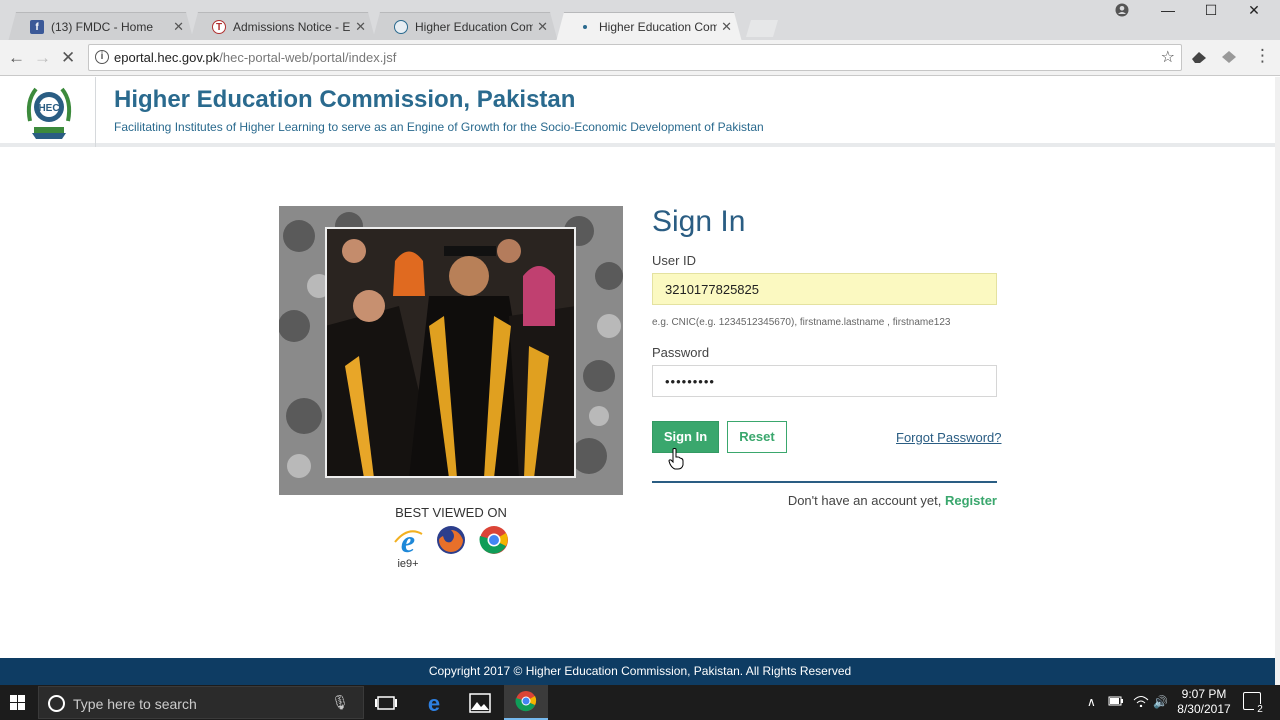 Image resolution: width=1280 pixels, height=720 pixels. Describe the element at coordinates (1262, 56) in the screenshot. I see `chrome-menu-icon: ⋮` at that location.